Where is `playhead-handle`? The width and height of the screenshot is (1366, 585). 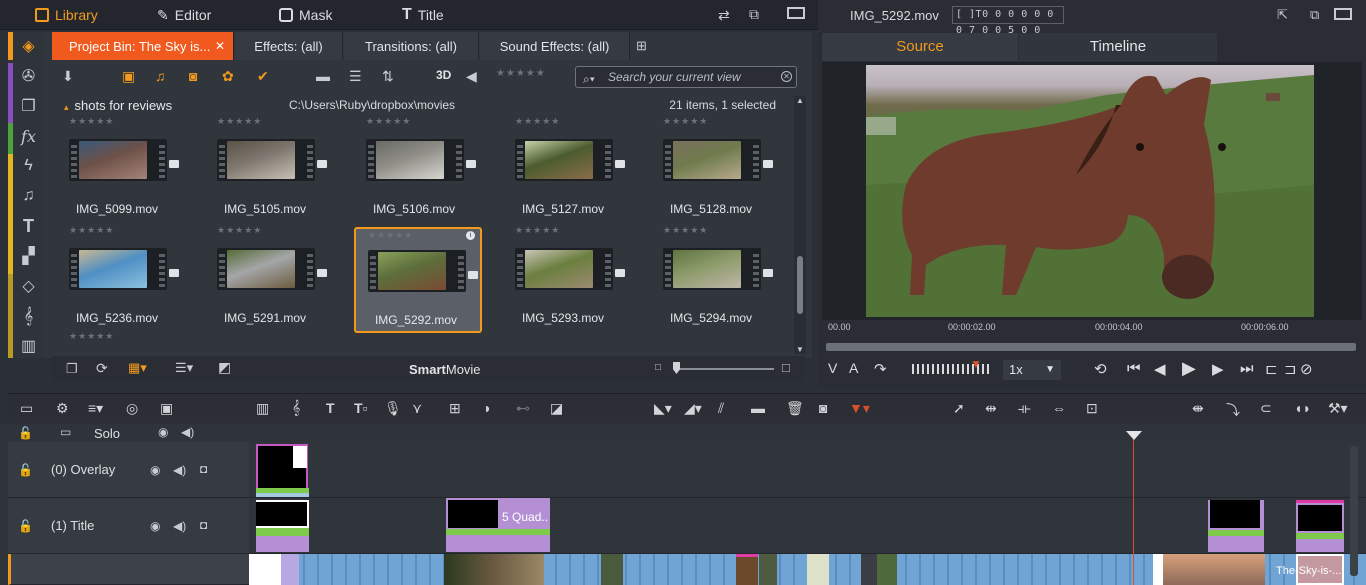 playhead-handle is located at coordinates (1134, 435).